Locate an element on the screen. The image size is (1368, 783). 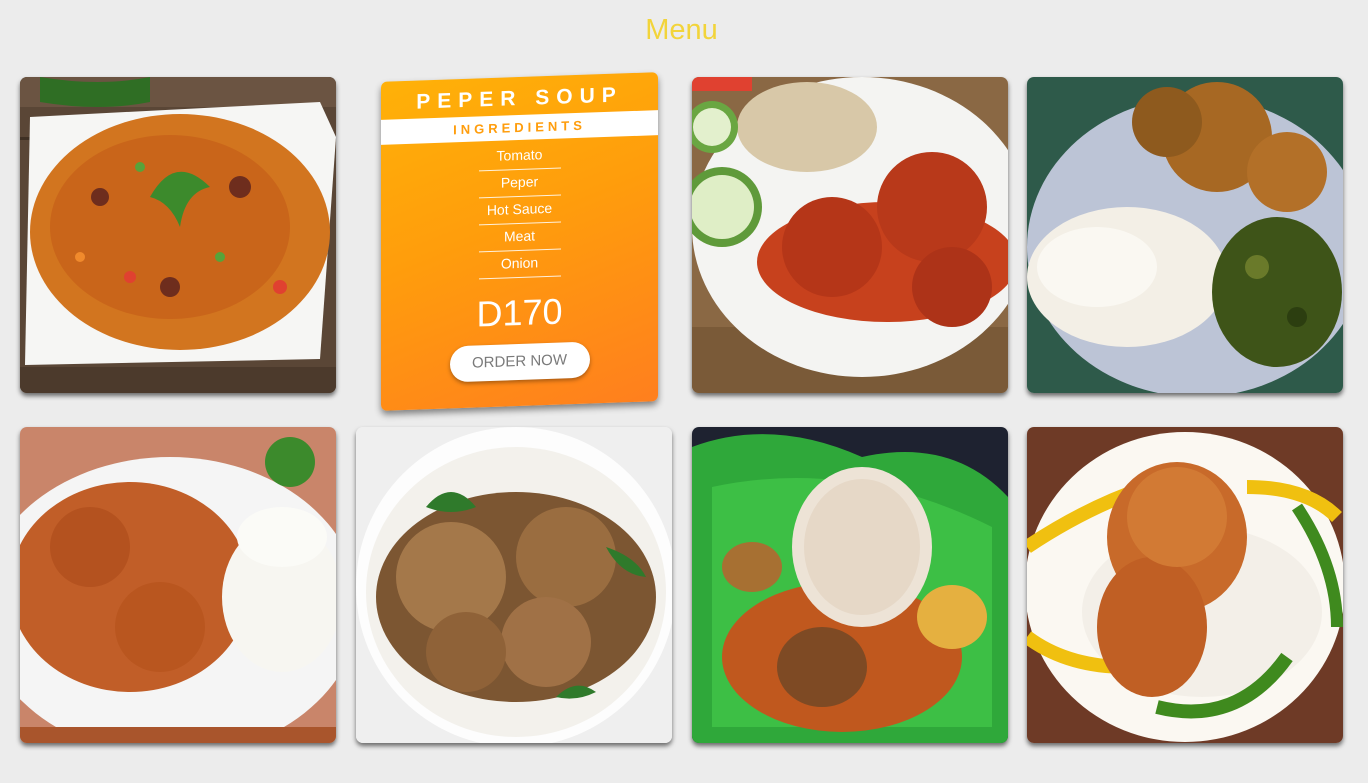
ingredient-item: Meat is located at coordinates (519, 237).